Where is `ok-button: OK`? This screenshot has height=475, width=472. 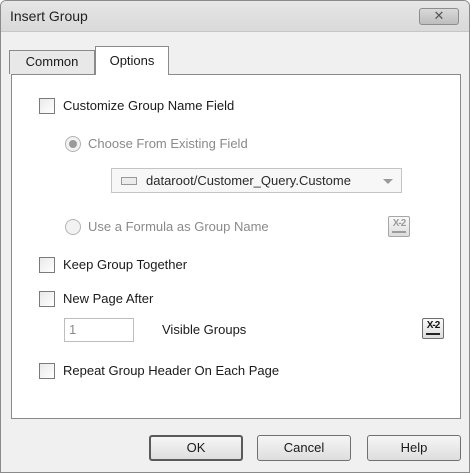 ok-button: OK is located at coordinates (196, 448).